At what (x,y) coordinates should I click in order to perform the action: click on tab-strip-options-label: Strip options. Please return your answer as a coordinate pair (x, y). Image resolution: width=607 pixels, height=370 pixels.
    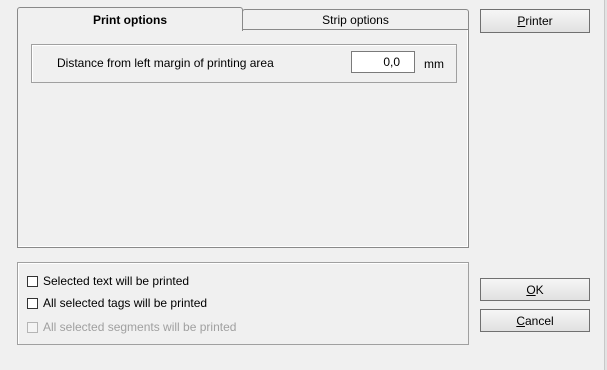
    Looking at the image, I should click on (355, 19).